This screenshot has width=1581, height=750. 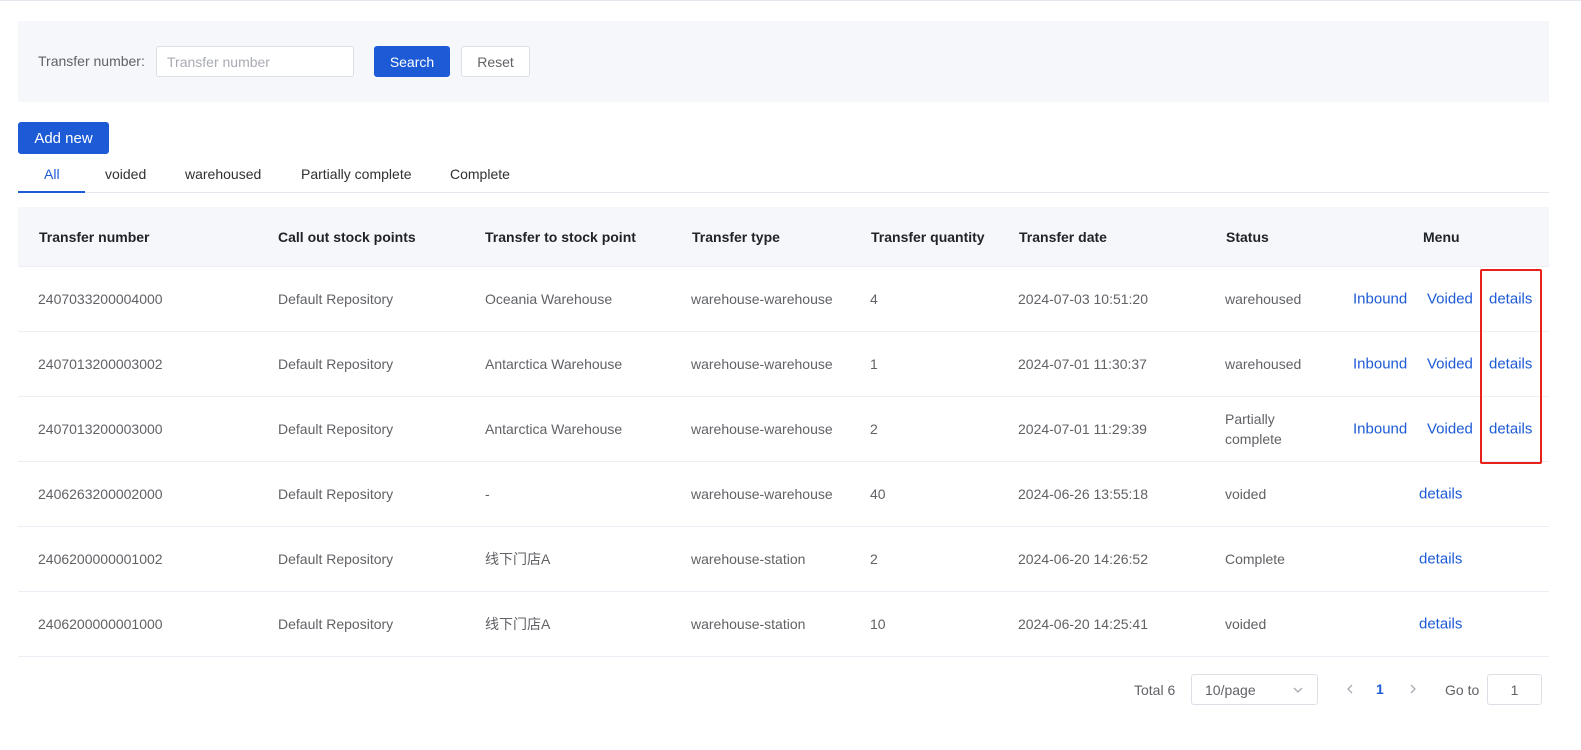 I want to click on column-header-call-out-stock-points: Call out stock points, so click(x=347, y=237).